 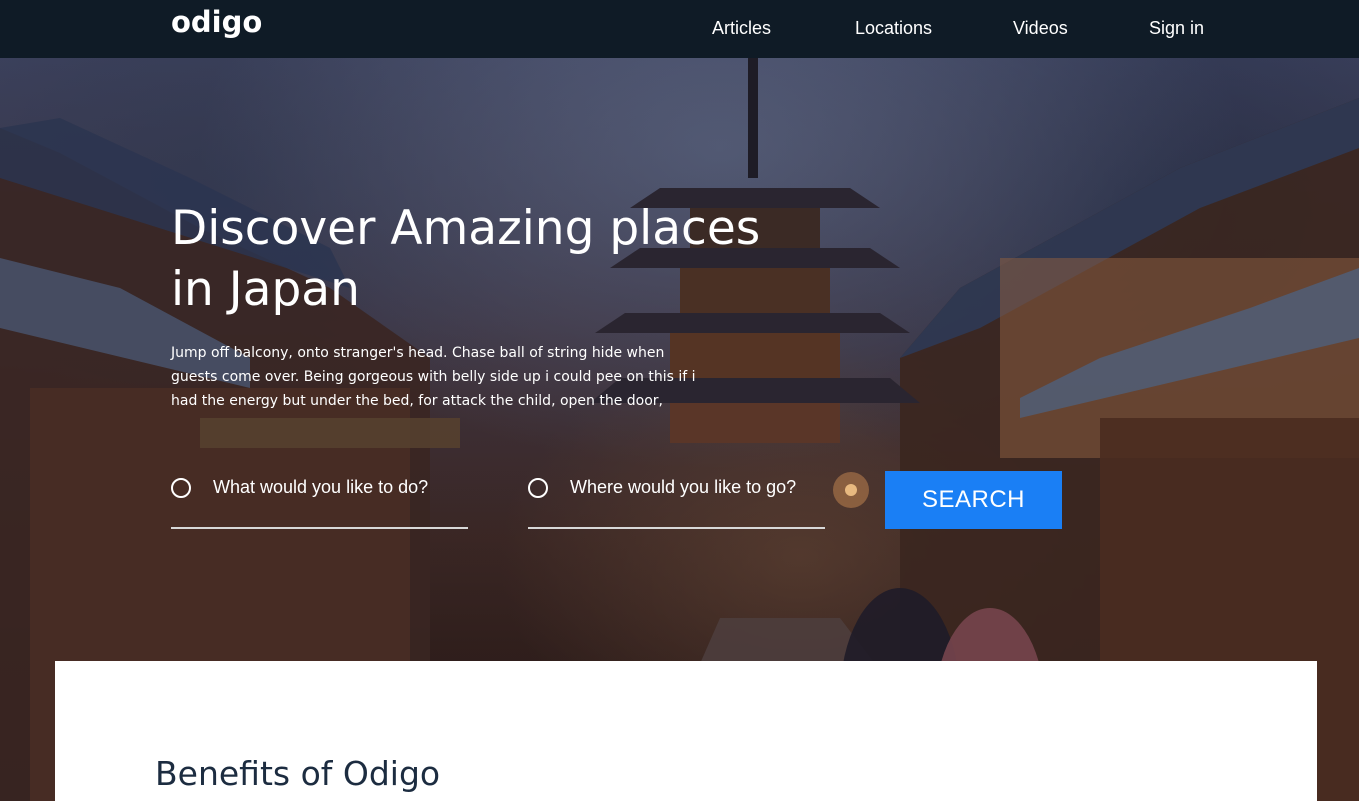 I want to click on search-button: SEARCH, so click(x=973, y=500).